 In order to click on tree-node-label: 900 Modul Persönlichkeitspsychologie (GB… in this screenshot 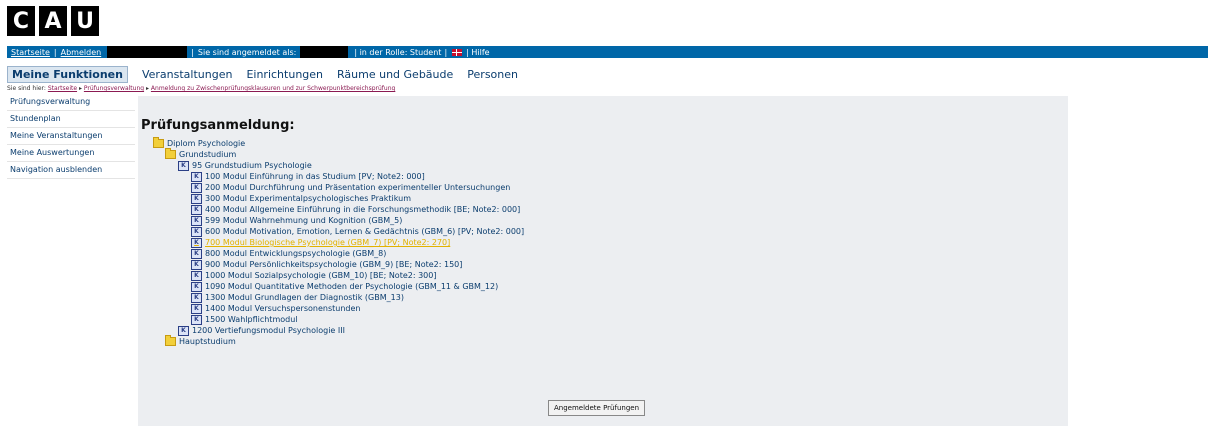, I will do `click(333, 264)`.